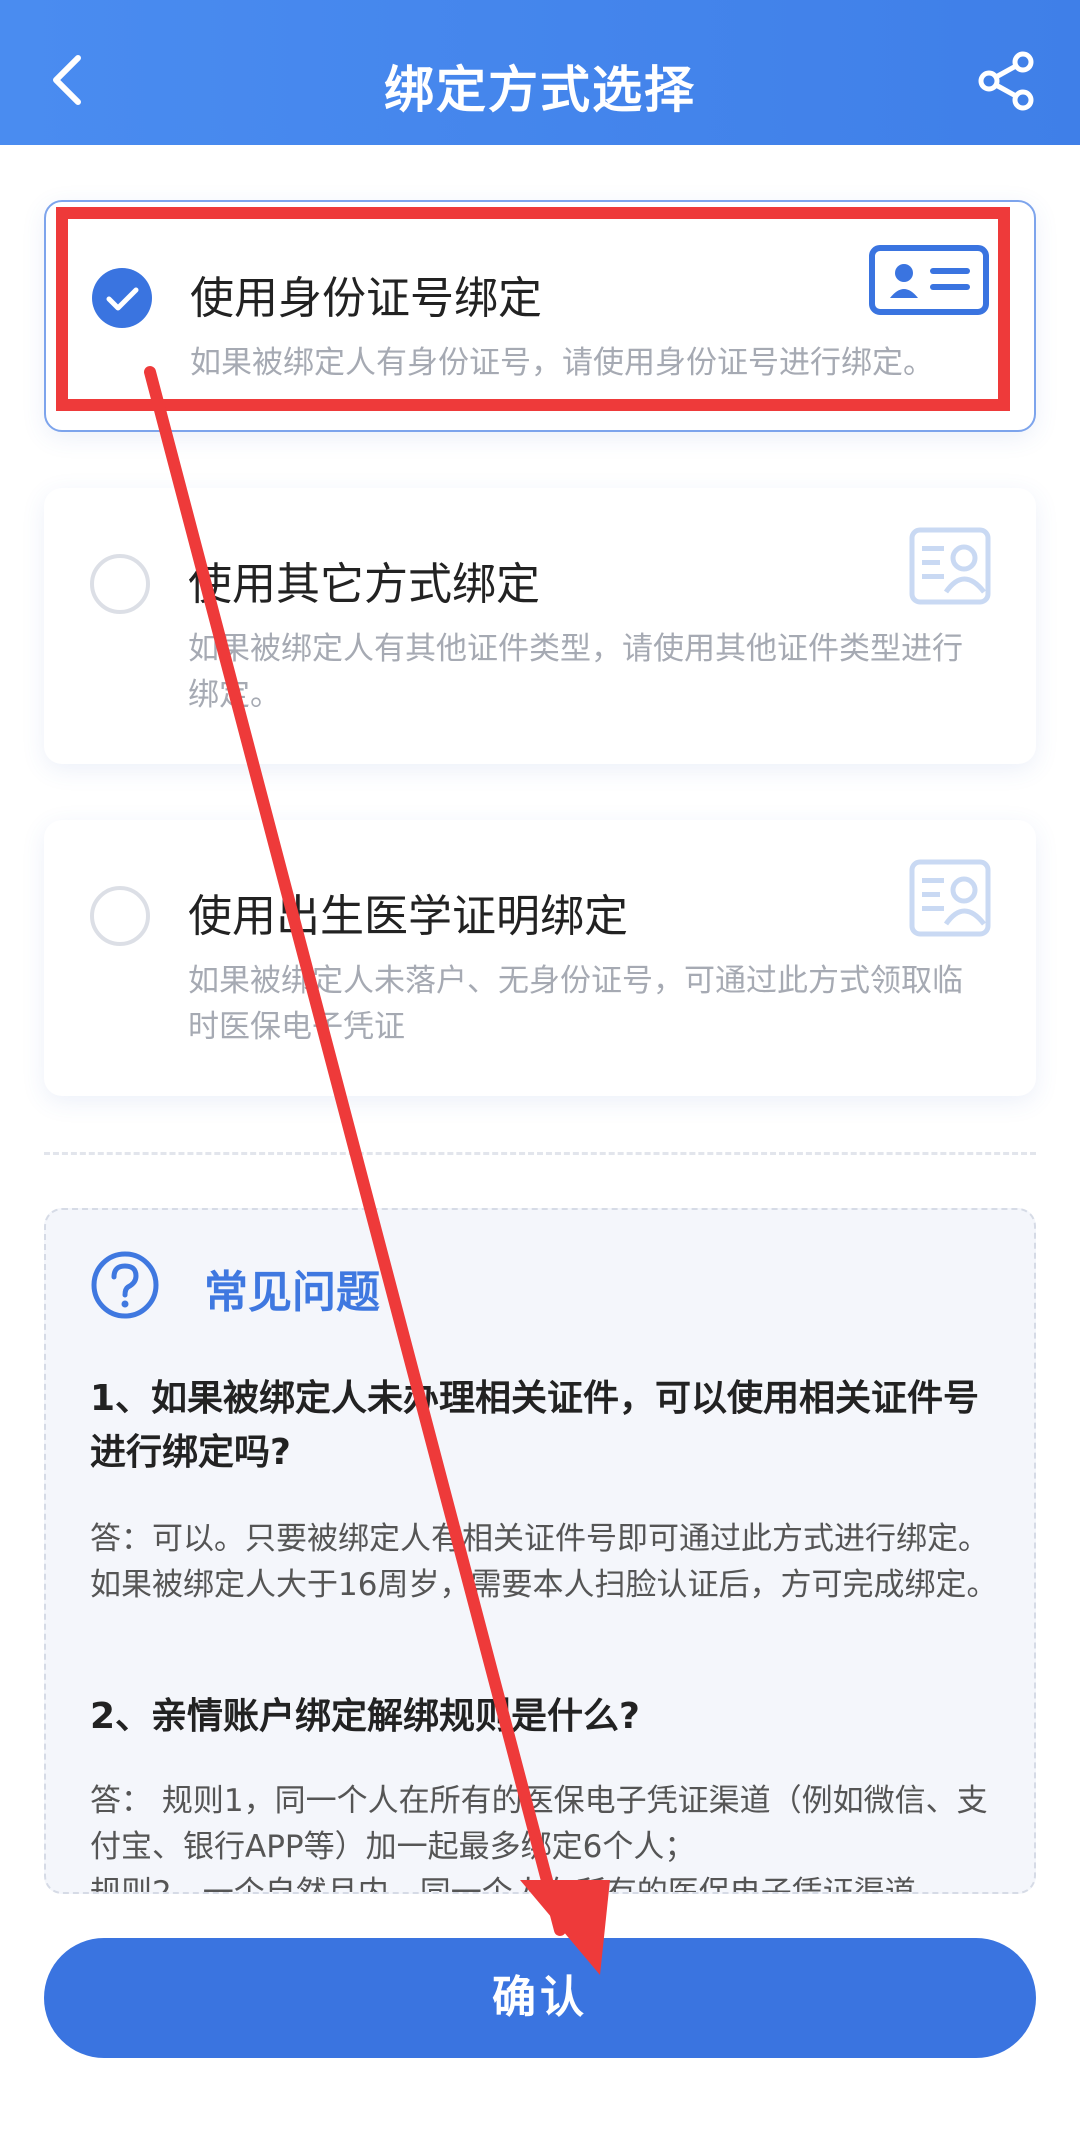 Image resolution: width=1080 pixels, height=2146 pixels. What do you see at coordinates (575, 672) in the screenshot?
I see `option-description: 如果被绑定人有其他证件类型，请使用其他证件类型进行绑定。` at bounding box center [575, 672].